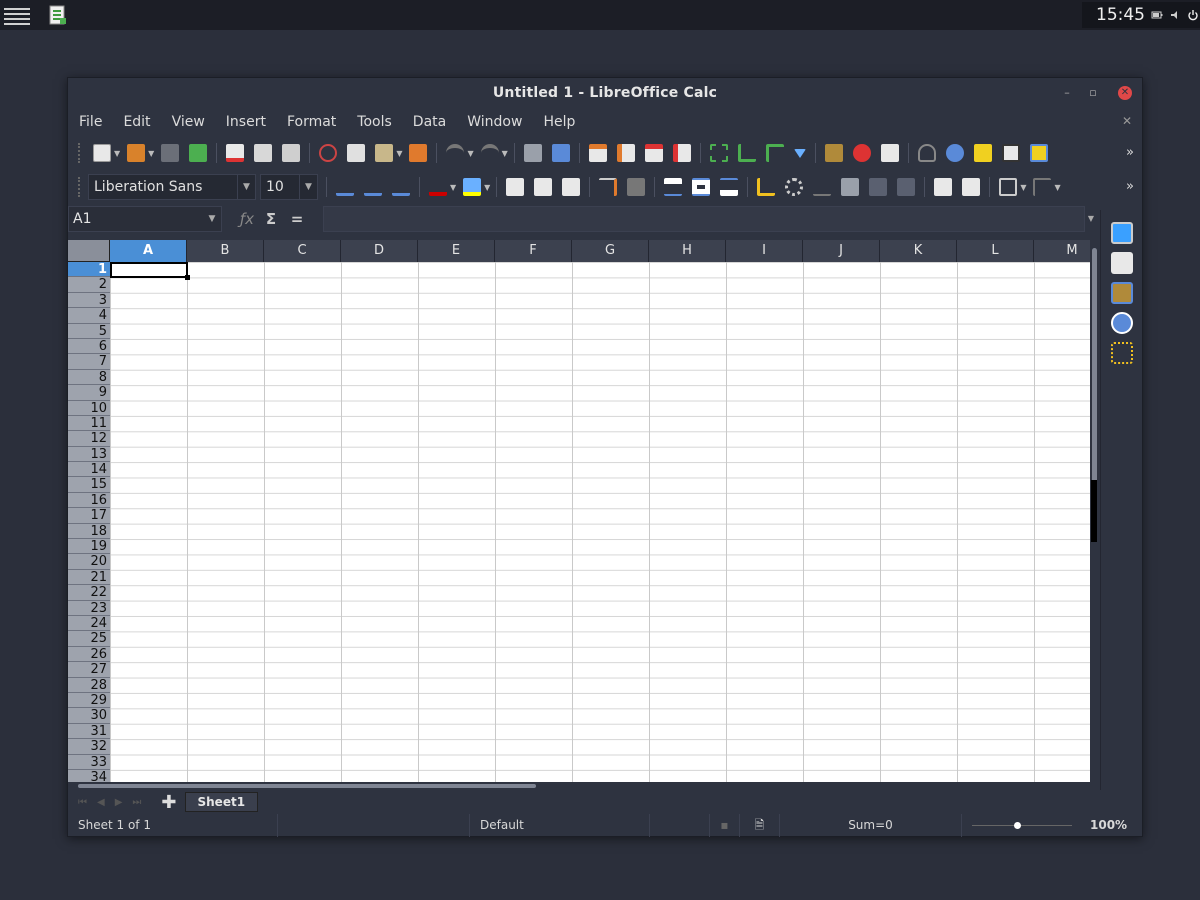  I want to click on previous-sheet-icon: ◀, so click(101, 802).